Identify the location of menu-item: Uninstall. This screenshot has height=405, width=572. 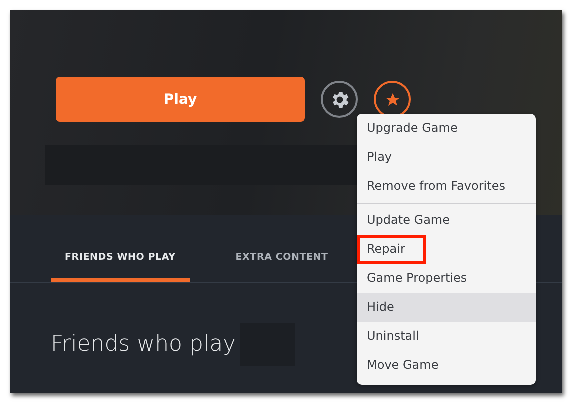
(446, 336).